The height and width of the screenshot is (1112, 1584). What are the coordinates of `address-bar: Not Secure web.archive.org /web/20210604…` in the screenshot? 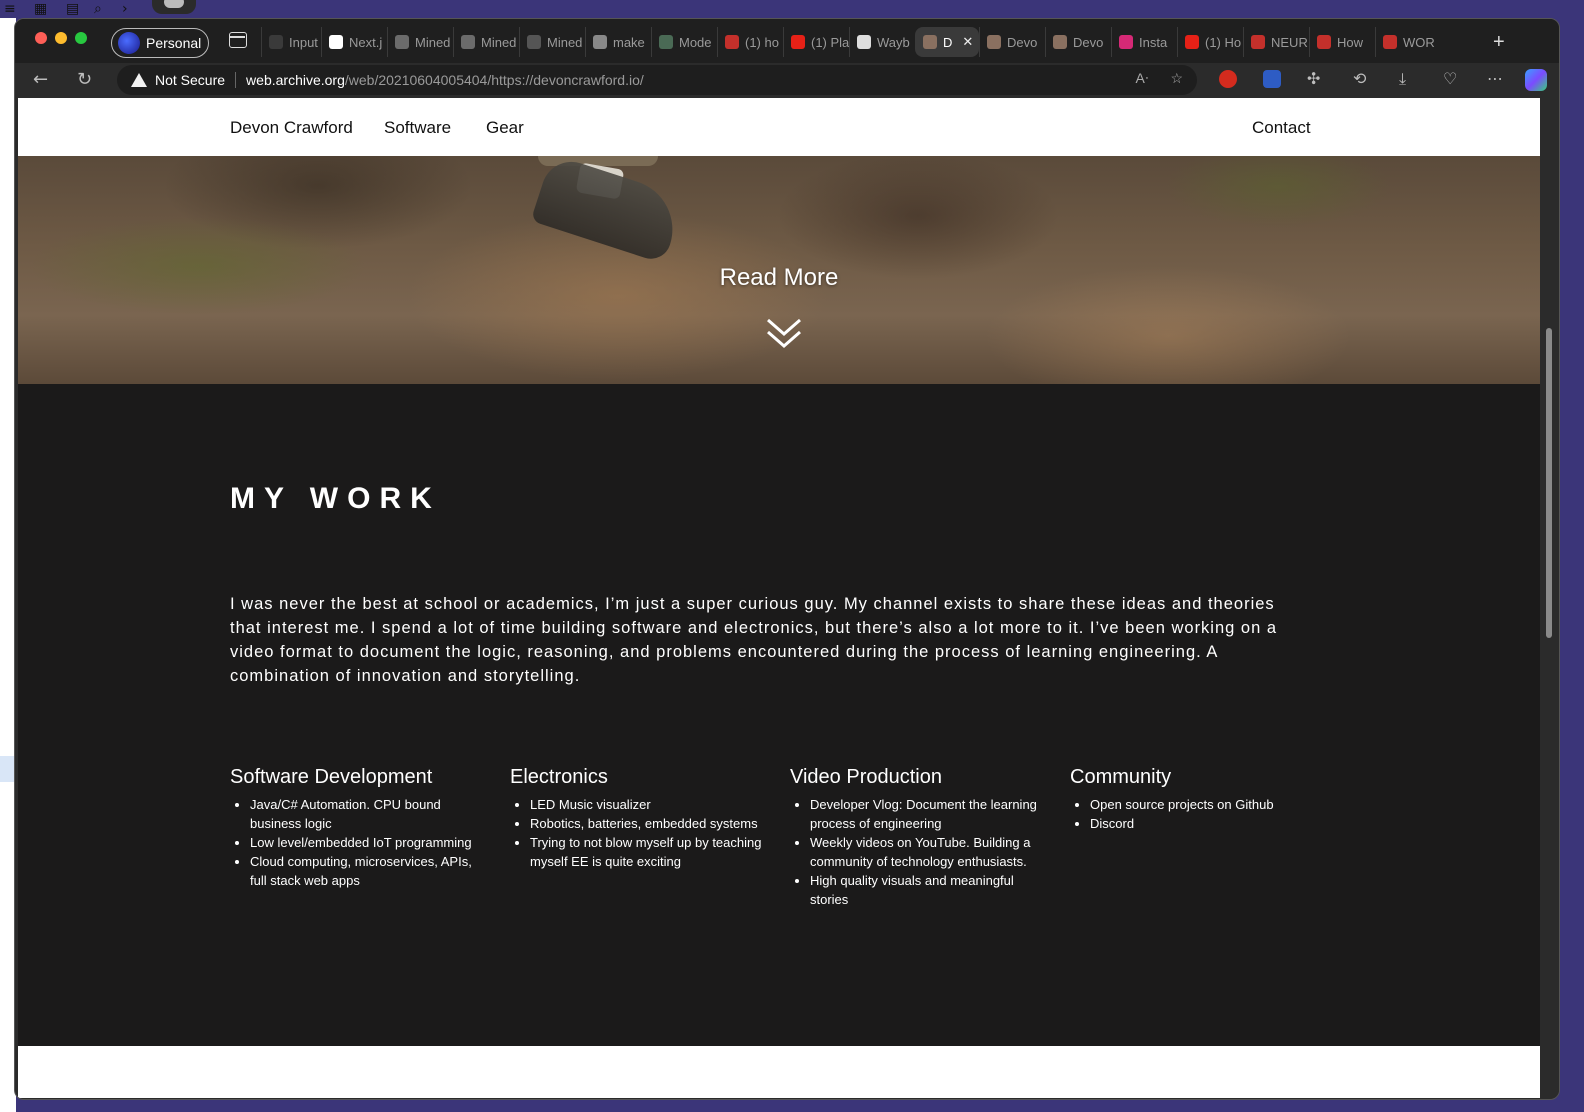 It's located at (657, 80).